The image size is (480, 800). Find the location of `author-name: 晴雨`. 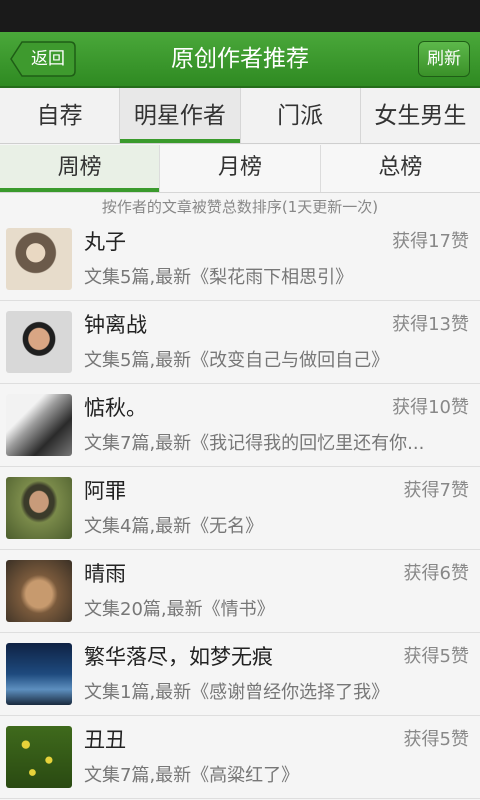

author-name: 晴雨 is located at coordinates (105, 574).